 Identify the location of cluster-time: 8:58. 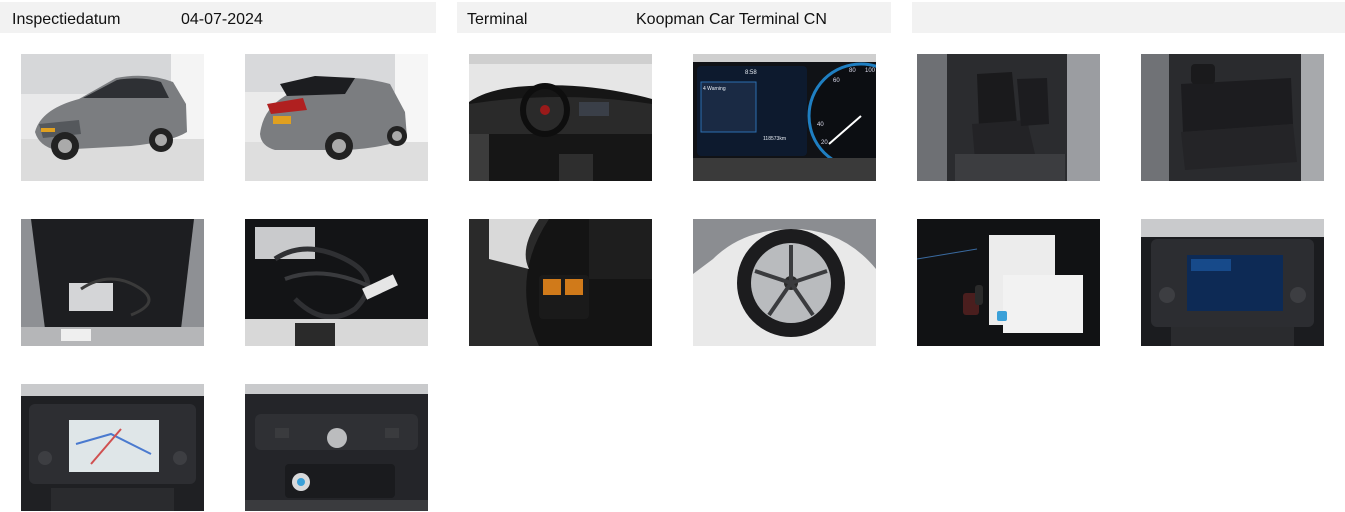
(751, 73).